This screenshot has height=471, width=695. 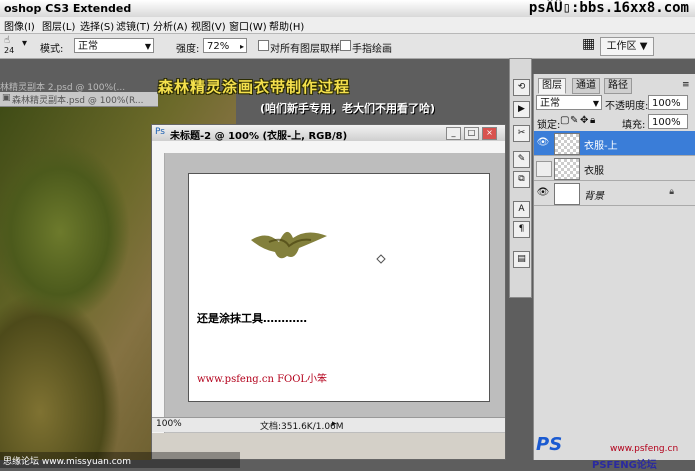 I want to click on logo-url: www.psfeng.cn, so click(x=644, y=449).